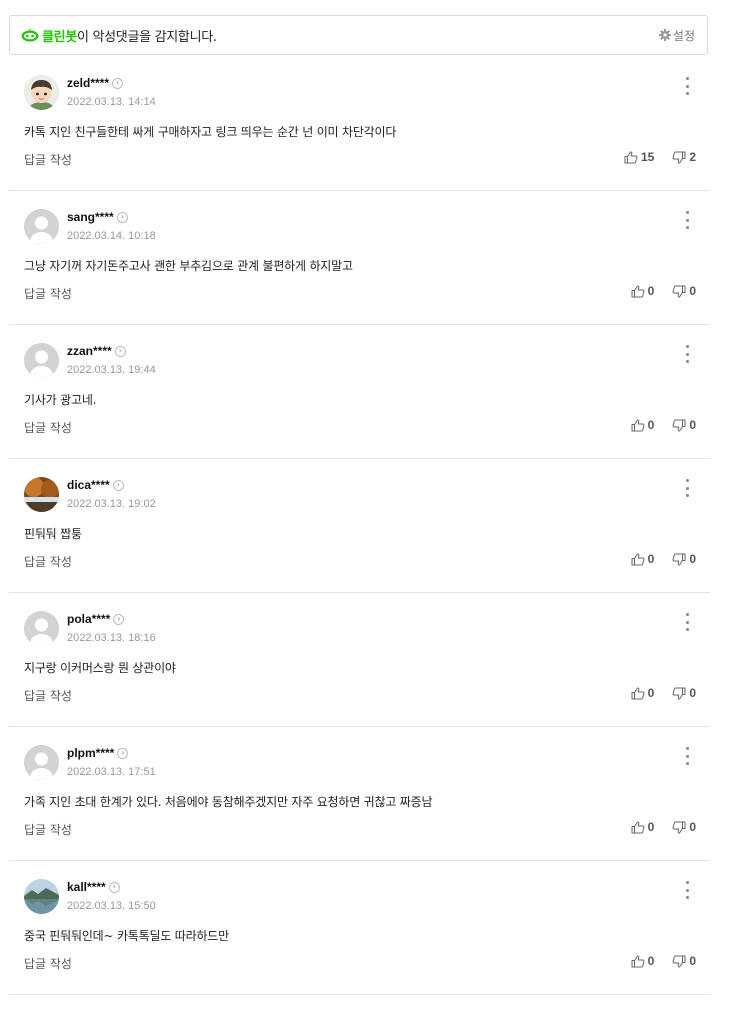 The height and width of the screenshot is (1010, 730). What do you see at coordinates (90, 753) in the screenshot?
I see `nickname: plpm****` at bounding box center [90, 753].